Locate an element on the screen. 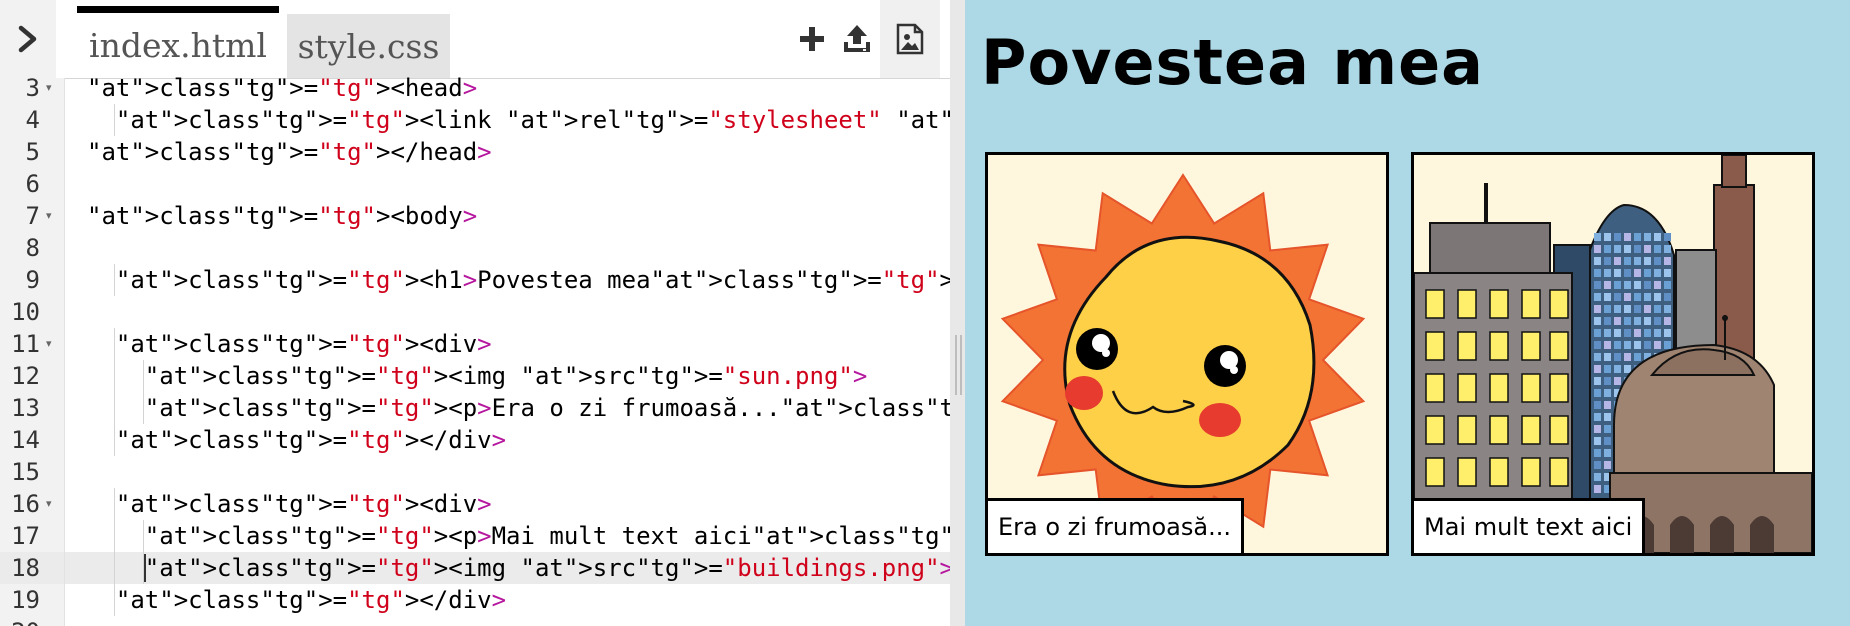  toggle-sidebar-button is located at coordinates (28, 39).